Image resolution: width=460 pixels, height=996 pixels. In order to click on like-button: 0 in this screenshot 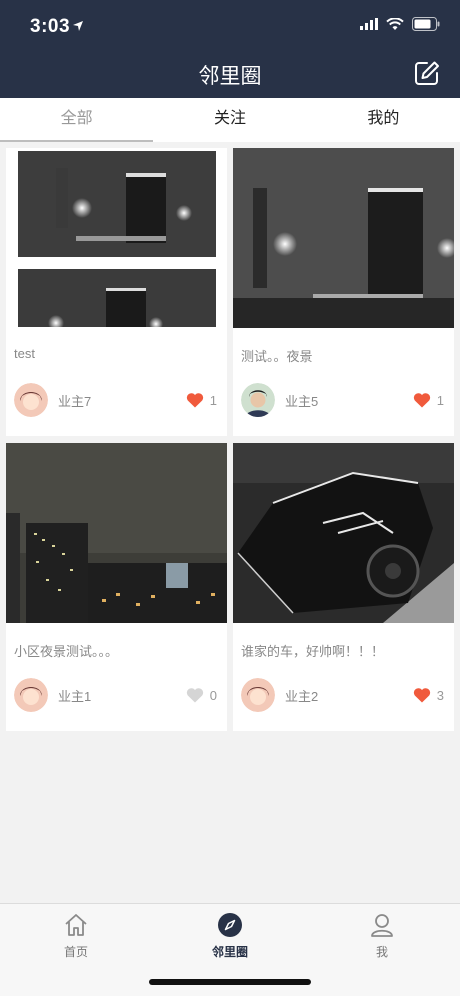, I will do `click(201, 695)`.